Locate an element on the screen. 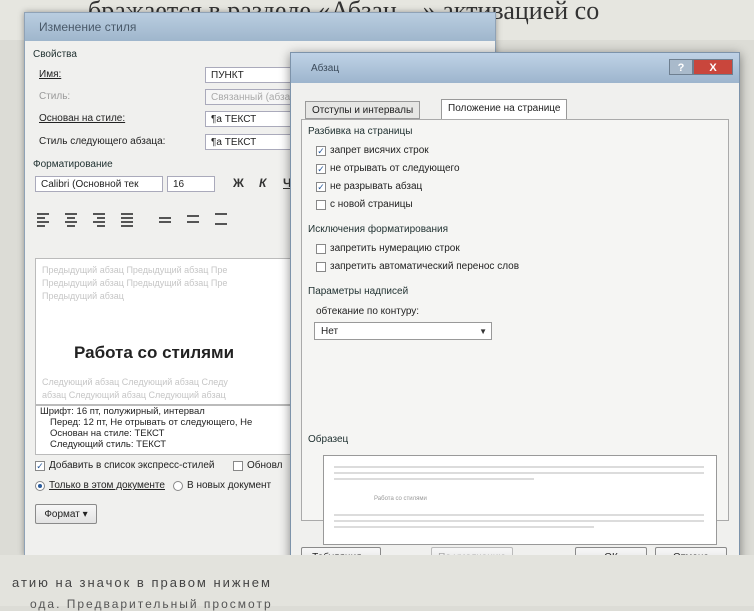 The image size is (754, 611). font-size-select: 16 is located at coordinates (191, 184).